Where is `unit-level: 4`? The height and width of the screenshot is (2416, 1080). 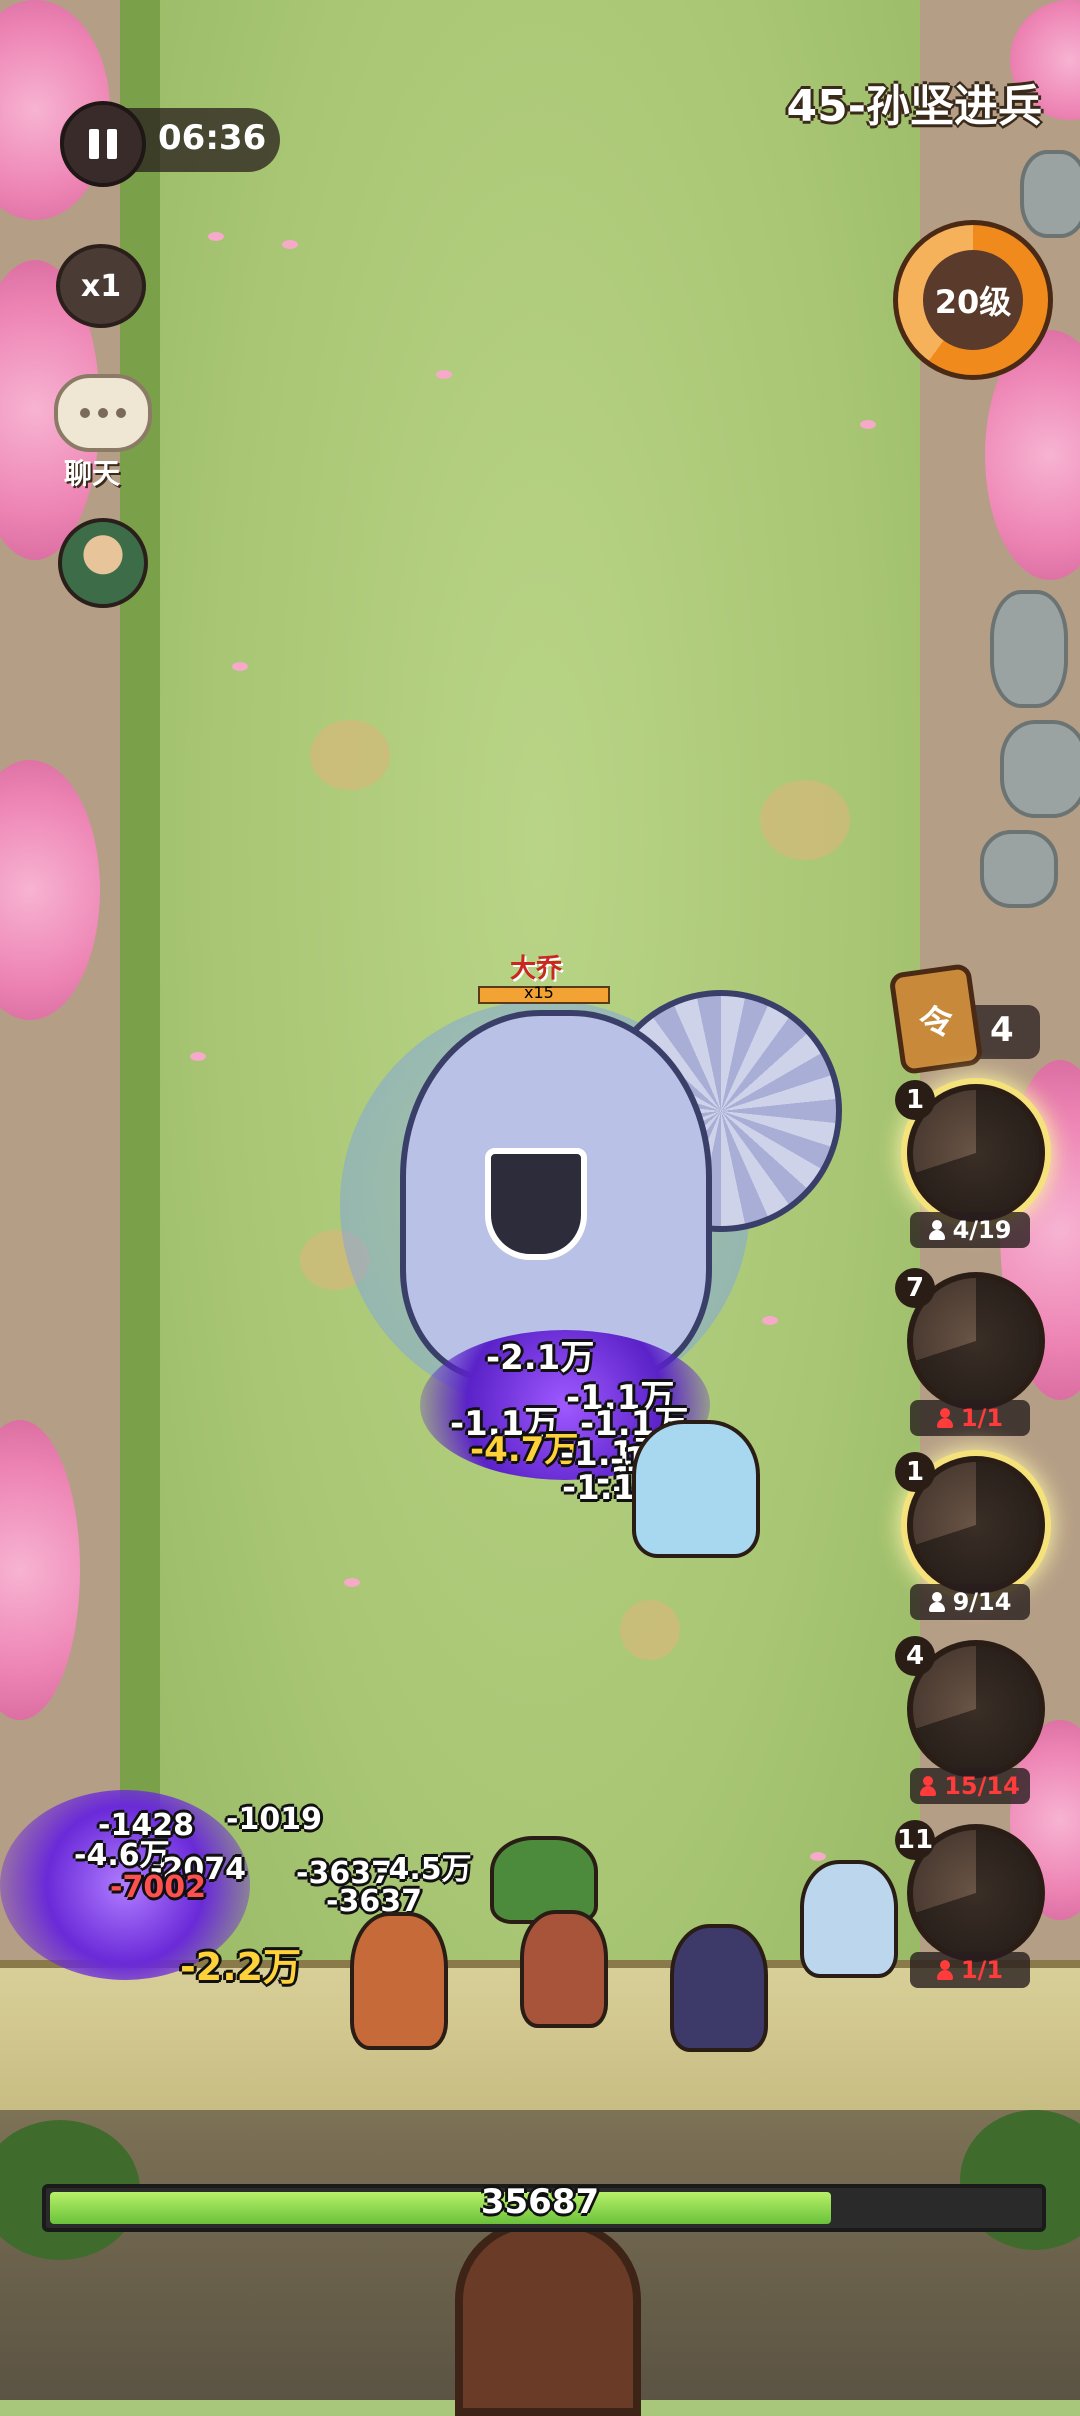 unit-level: 4 is located at coordinates (915, 1656).